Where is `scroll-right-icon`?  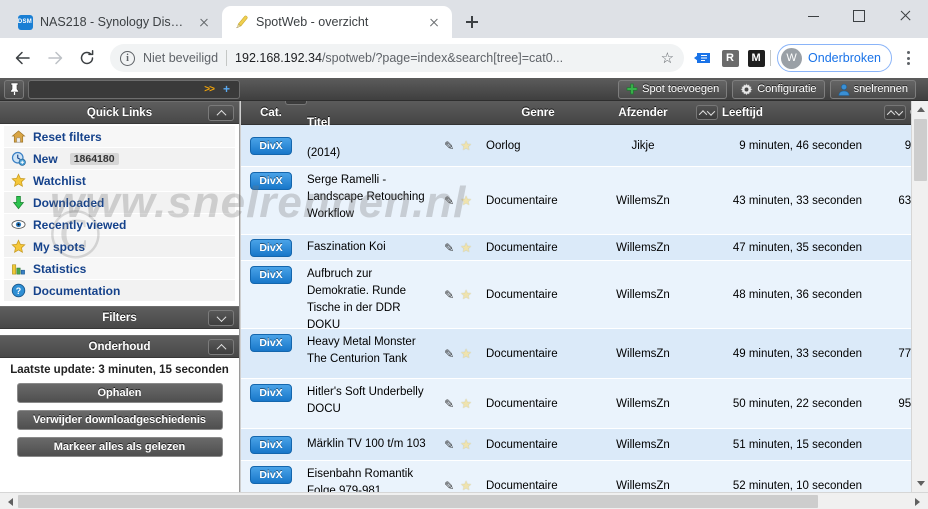
scroll-right-icon is located at coordinates (919, 501).